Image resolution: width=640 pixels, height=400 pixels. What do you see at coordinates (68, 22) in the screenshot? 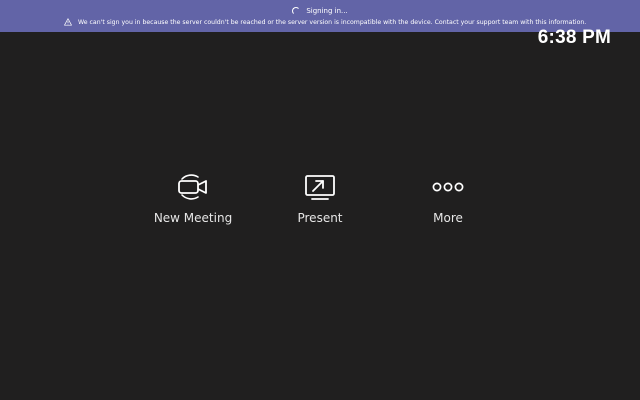
I see `warning-icon` at bounding box center [68, 22].